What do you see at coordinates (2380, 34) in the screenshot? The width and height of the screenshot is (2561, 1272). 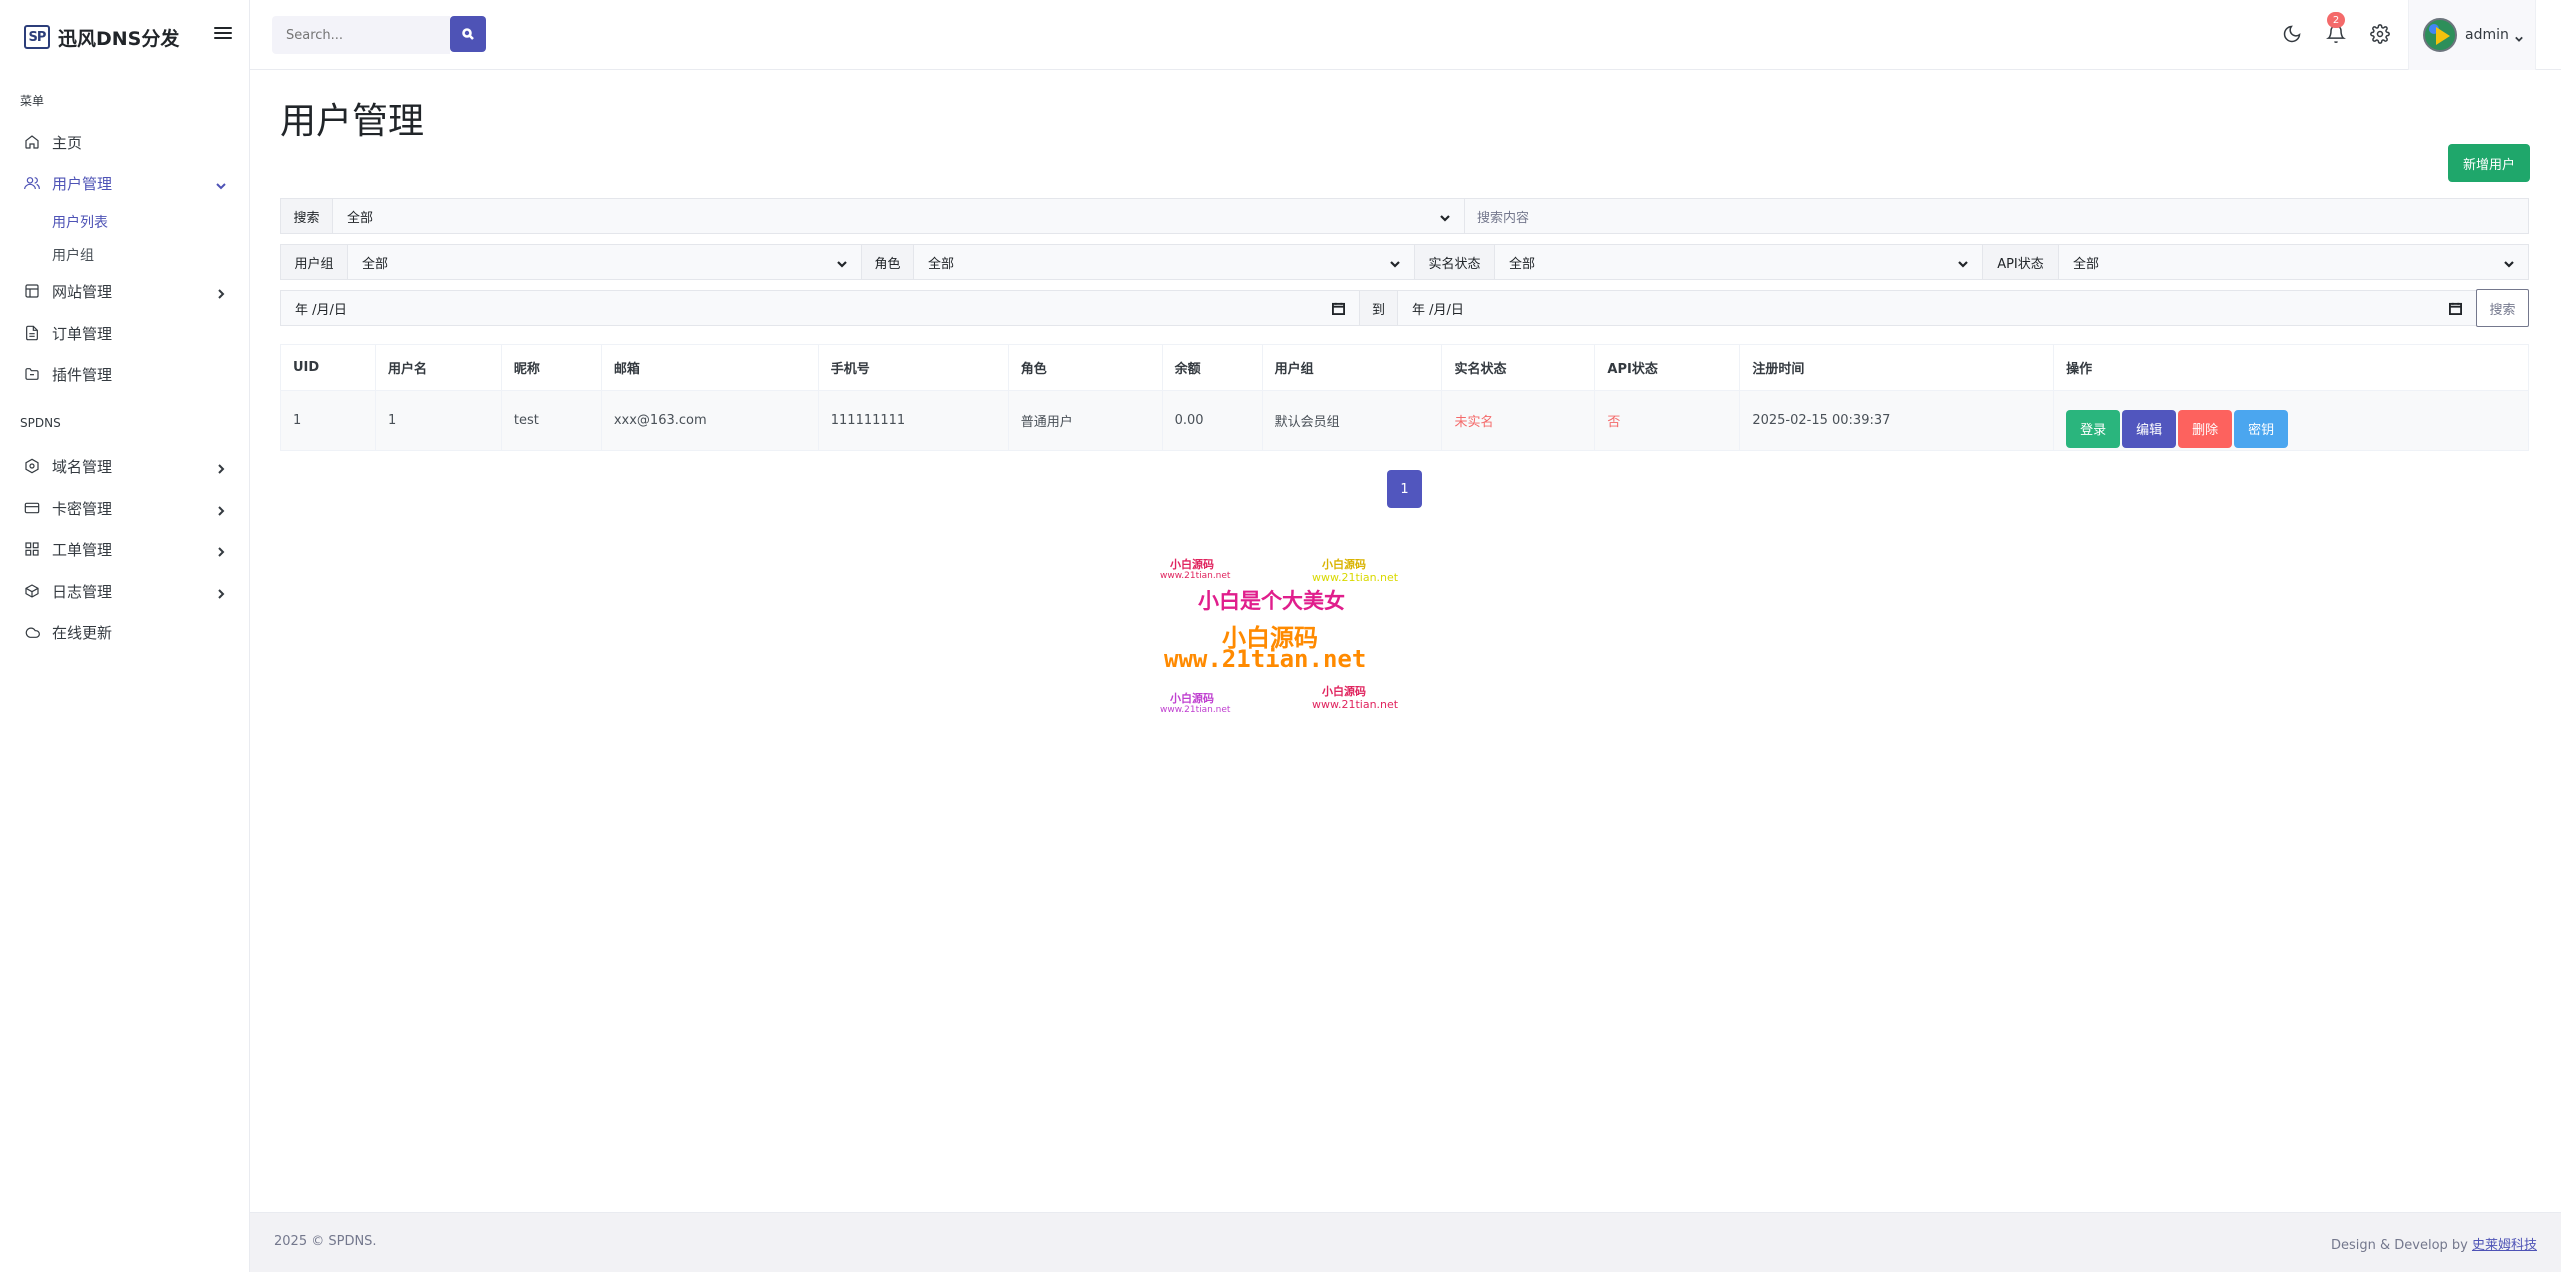 I see `settings-button` at bounding box center [2380, 34].